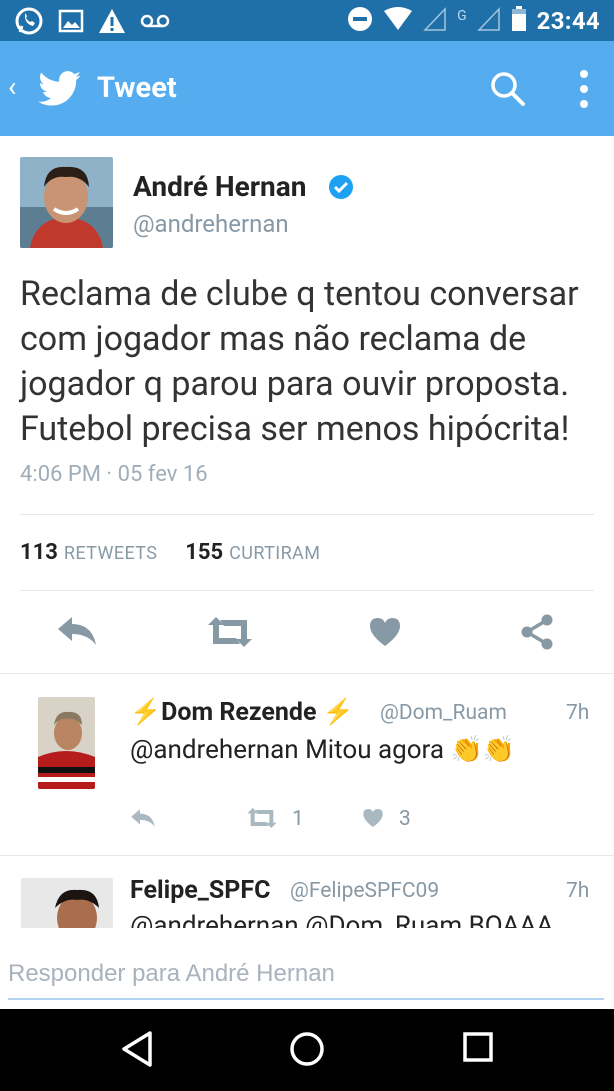 The image size is (614, 1091). Describe the element at coordinates (405, 819) in the screenshot. I see `reply-like-count: 3` at that location.